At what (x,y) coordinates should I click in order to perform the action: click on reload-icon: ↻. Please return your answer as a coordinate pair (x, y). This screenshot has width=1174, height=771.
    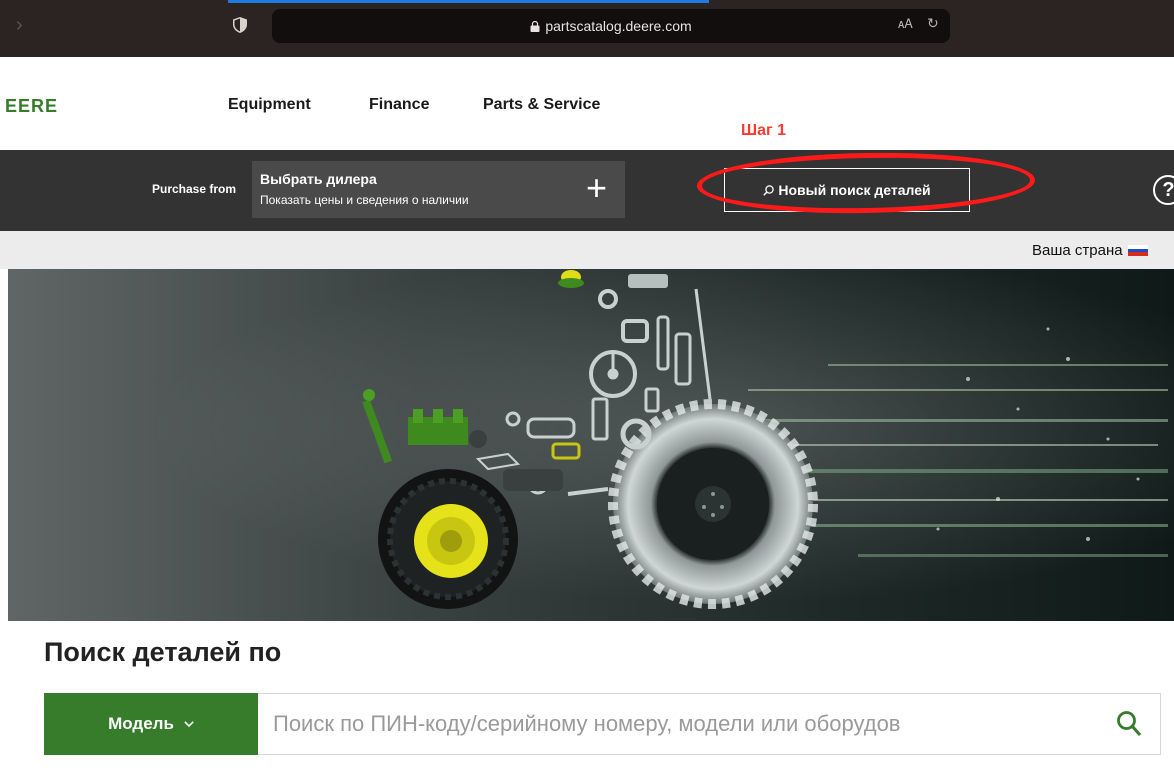
    Looking at the image, I should click on (933, 23).